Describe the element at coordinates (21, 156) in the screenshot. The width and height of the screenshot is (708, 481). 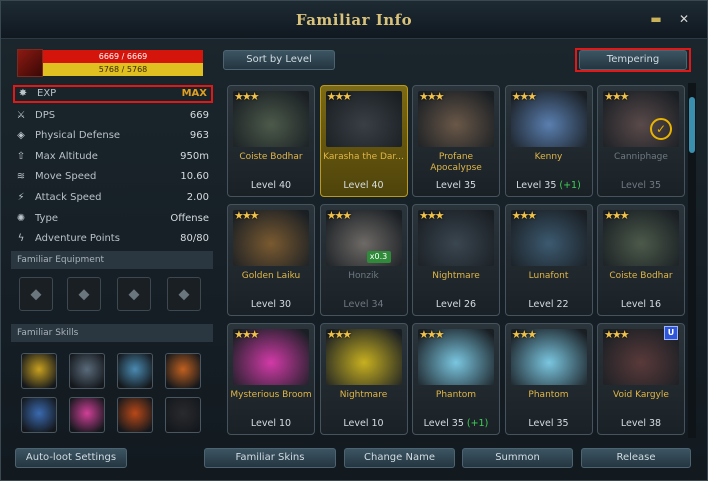
I see `altitude-icon: ⇧` at that location.